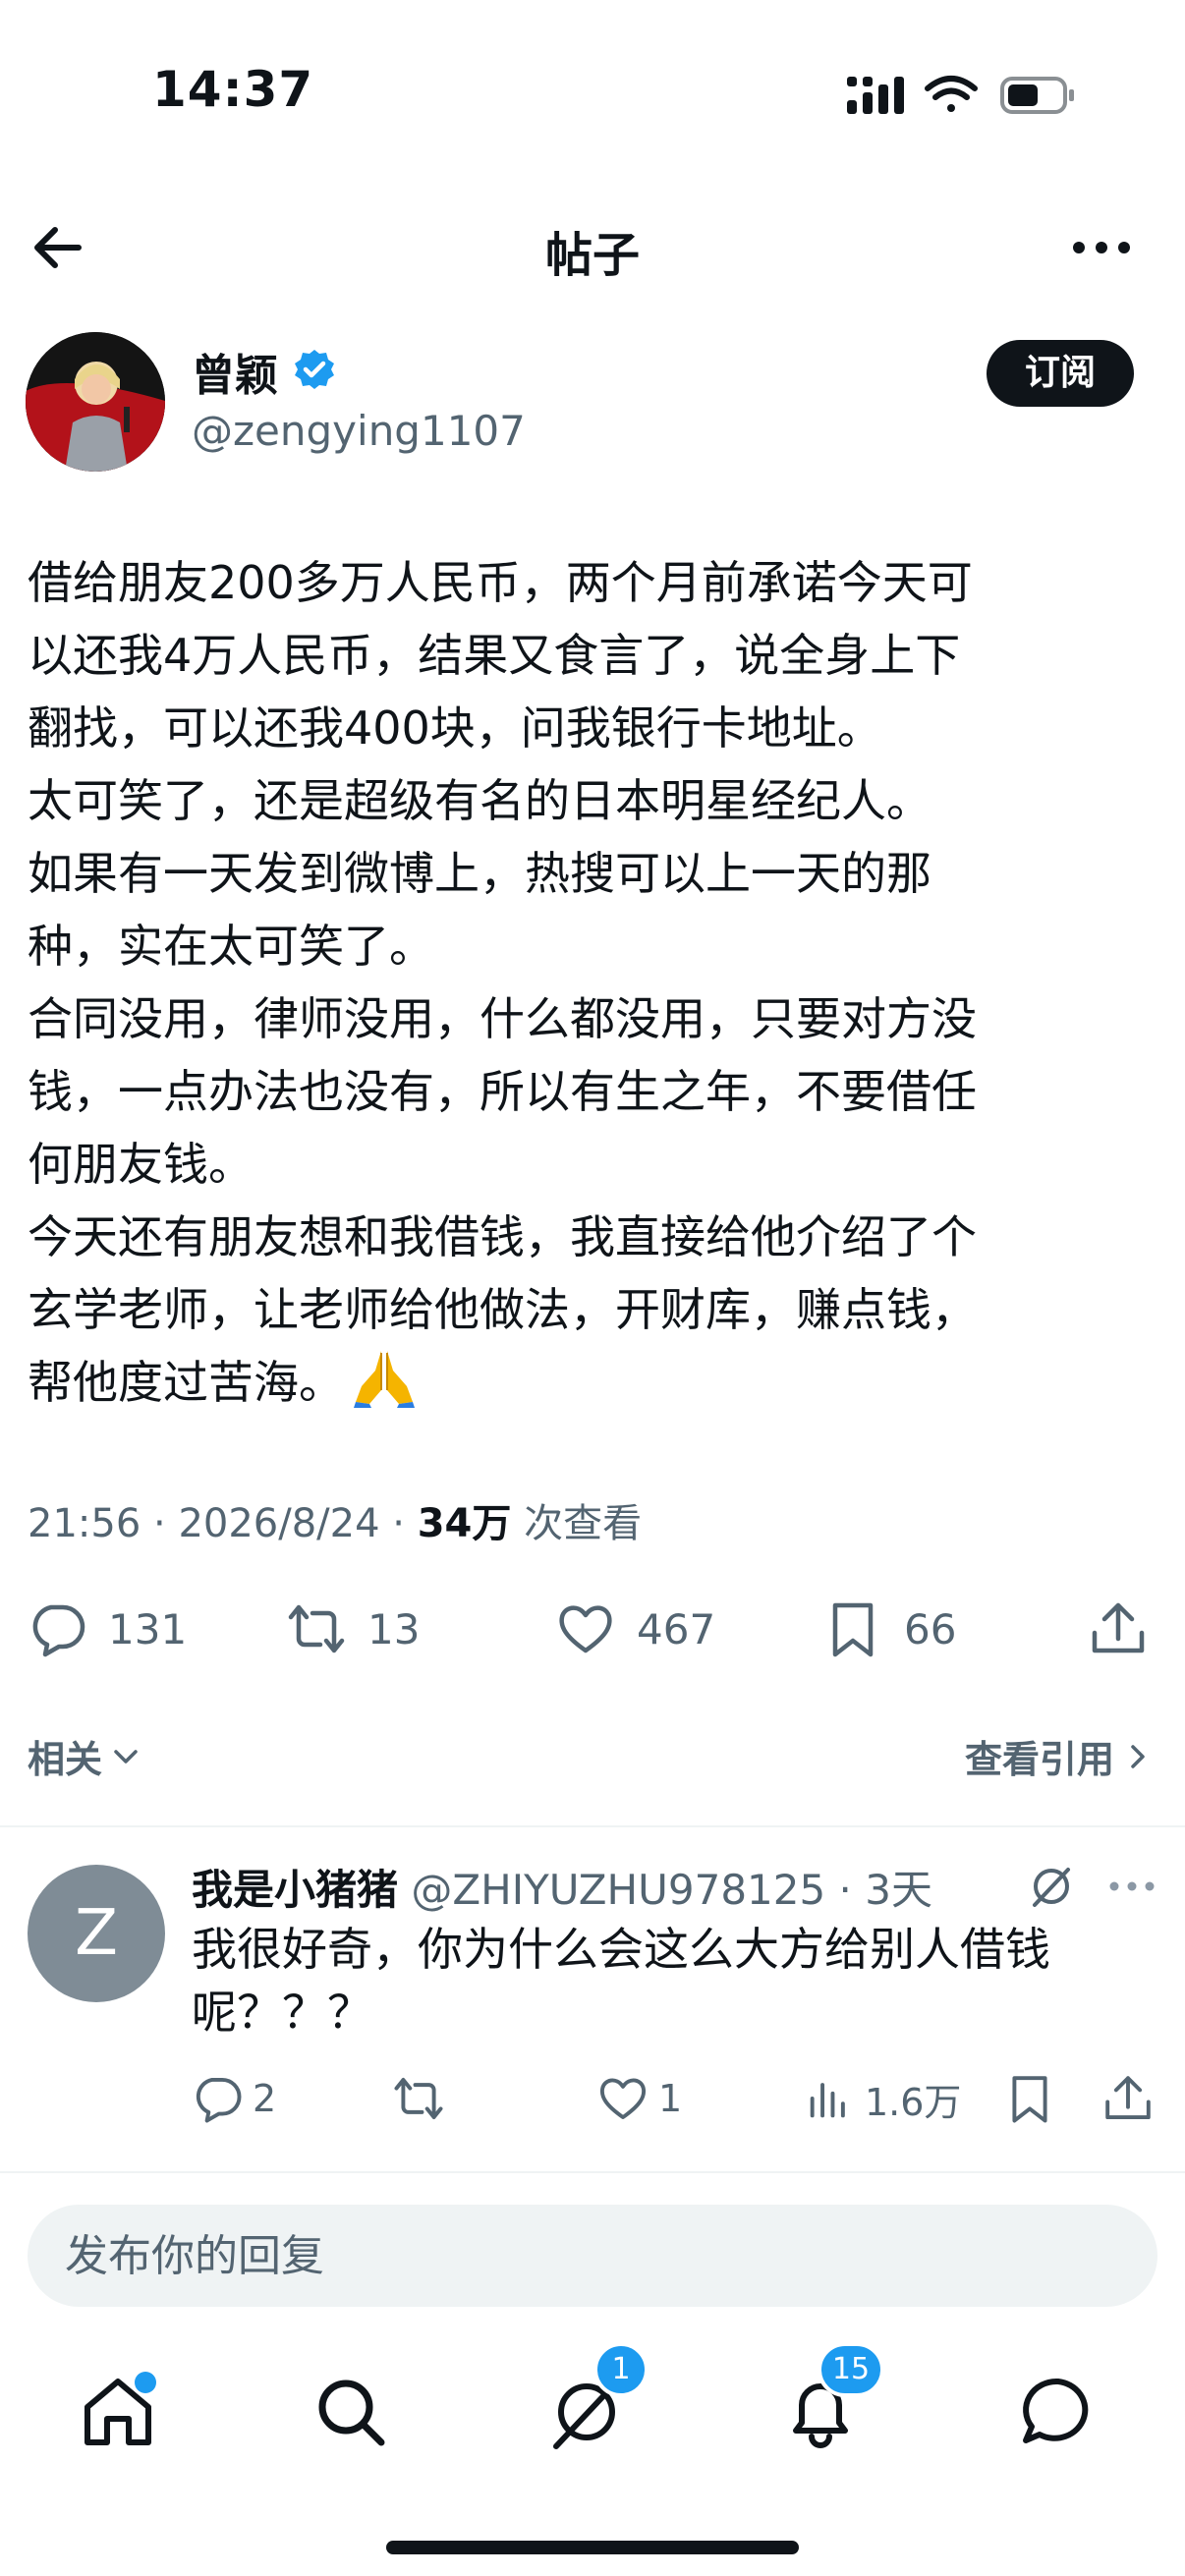 The image size is (1185, 2576). What do you see at coordinates (828, 2100) in the screenshot?
I see `analytics-icon` at bounding box center [828, 2100].